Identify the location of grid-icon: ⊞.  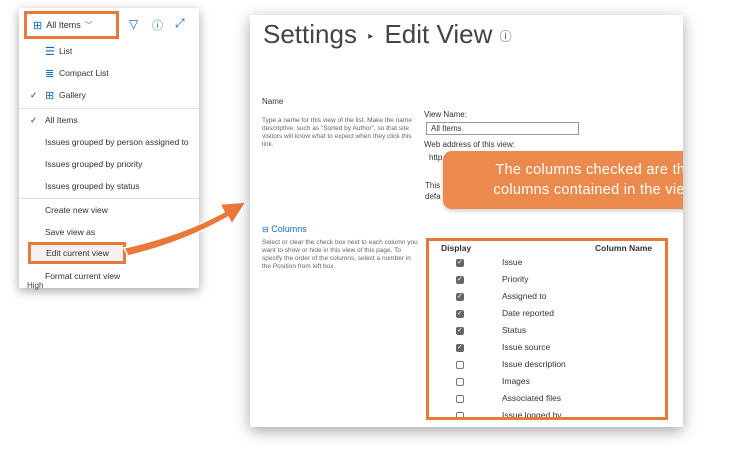
(38, 25).